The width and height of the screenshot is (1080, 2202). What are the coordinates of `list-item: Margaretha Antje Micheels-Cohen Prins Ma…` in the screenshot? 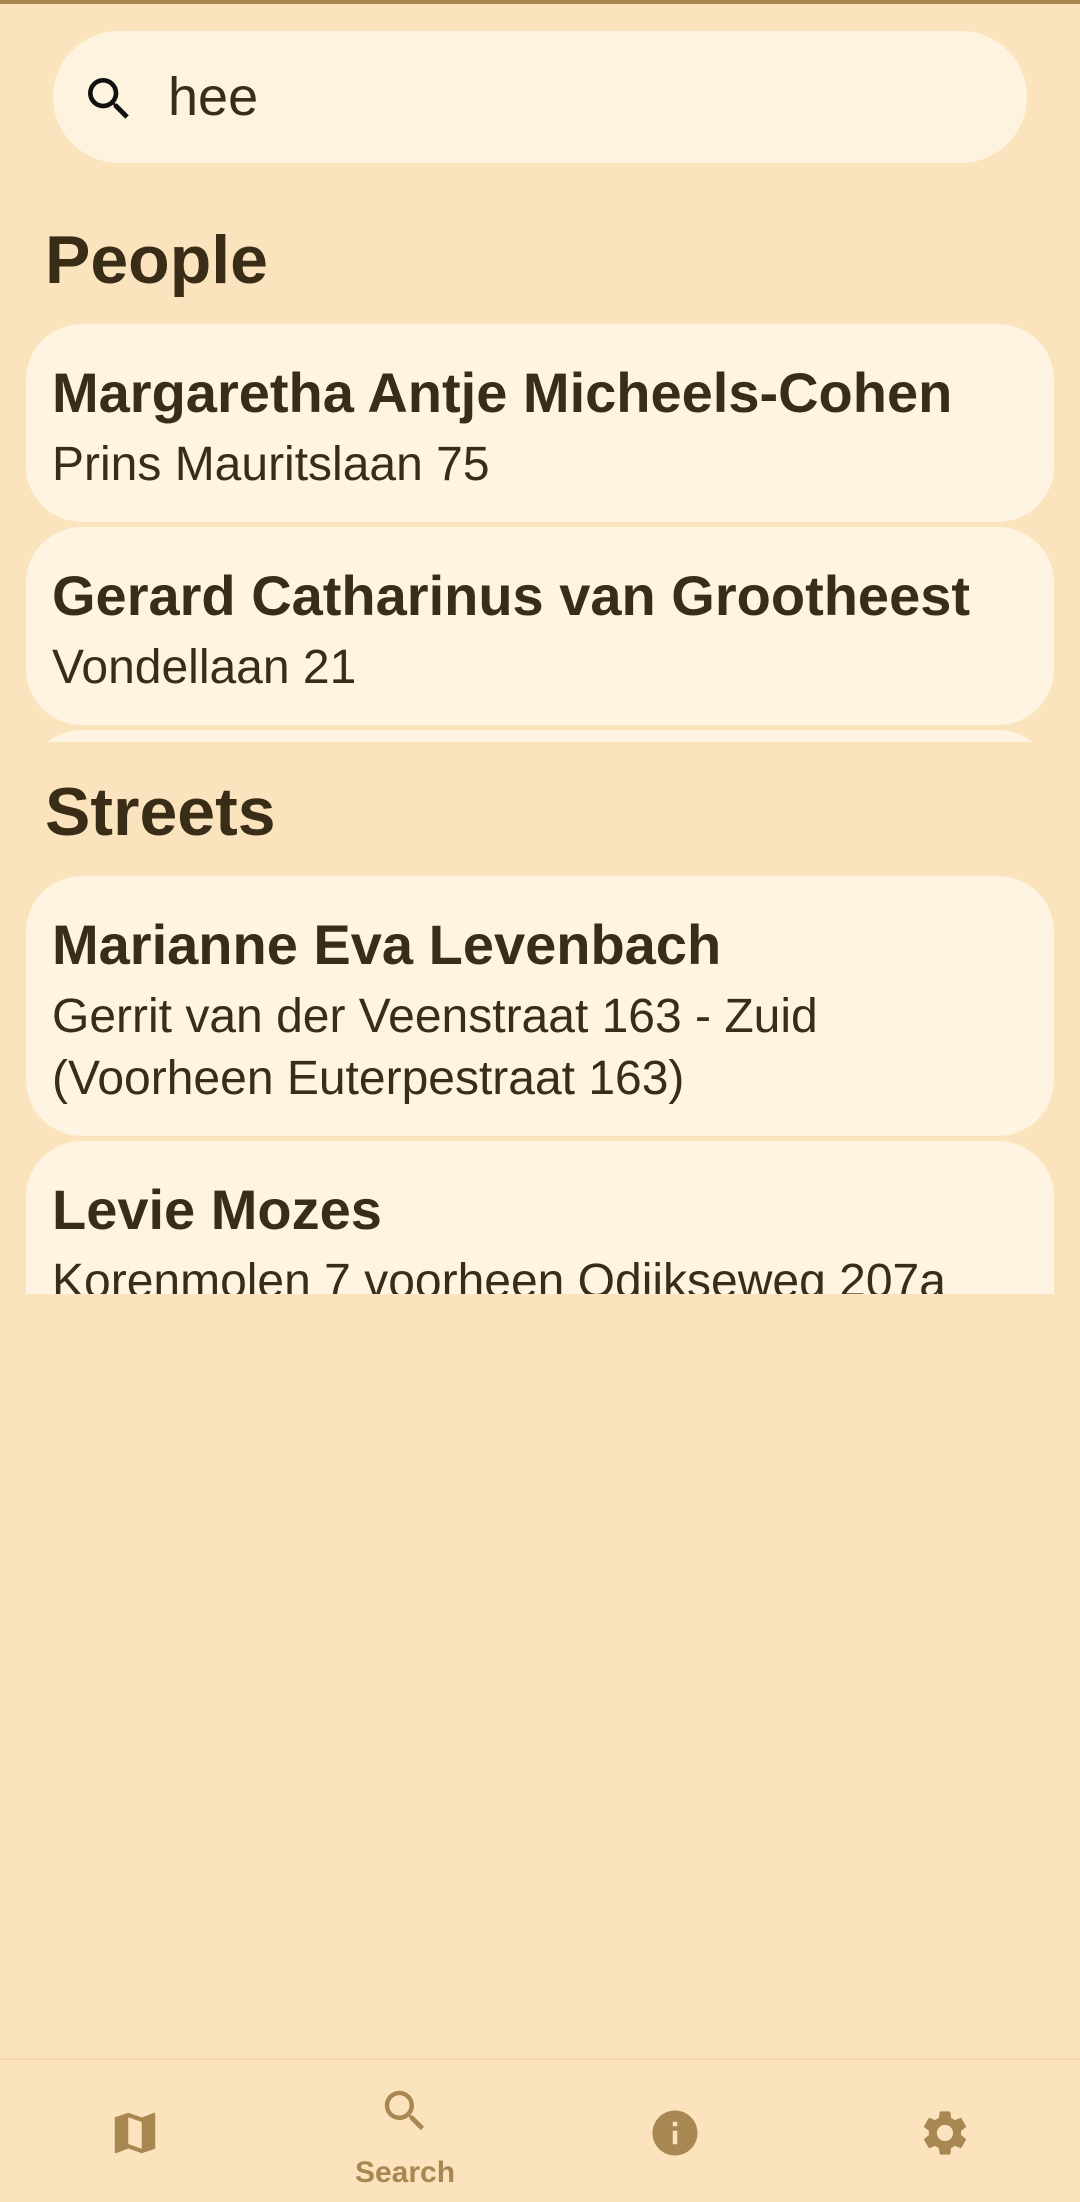 It's located at (540, 423).